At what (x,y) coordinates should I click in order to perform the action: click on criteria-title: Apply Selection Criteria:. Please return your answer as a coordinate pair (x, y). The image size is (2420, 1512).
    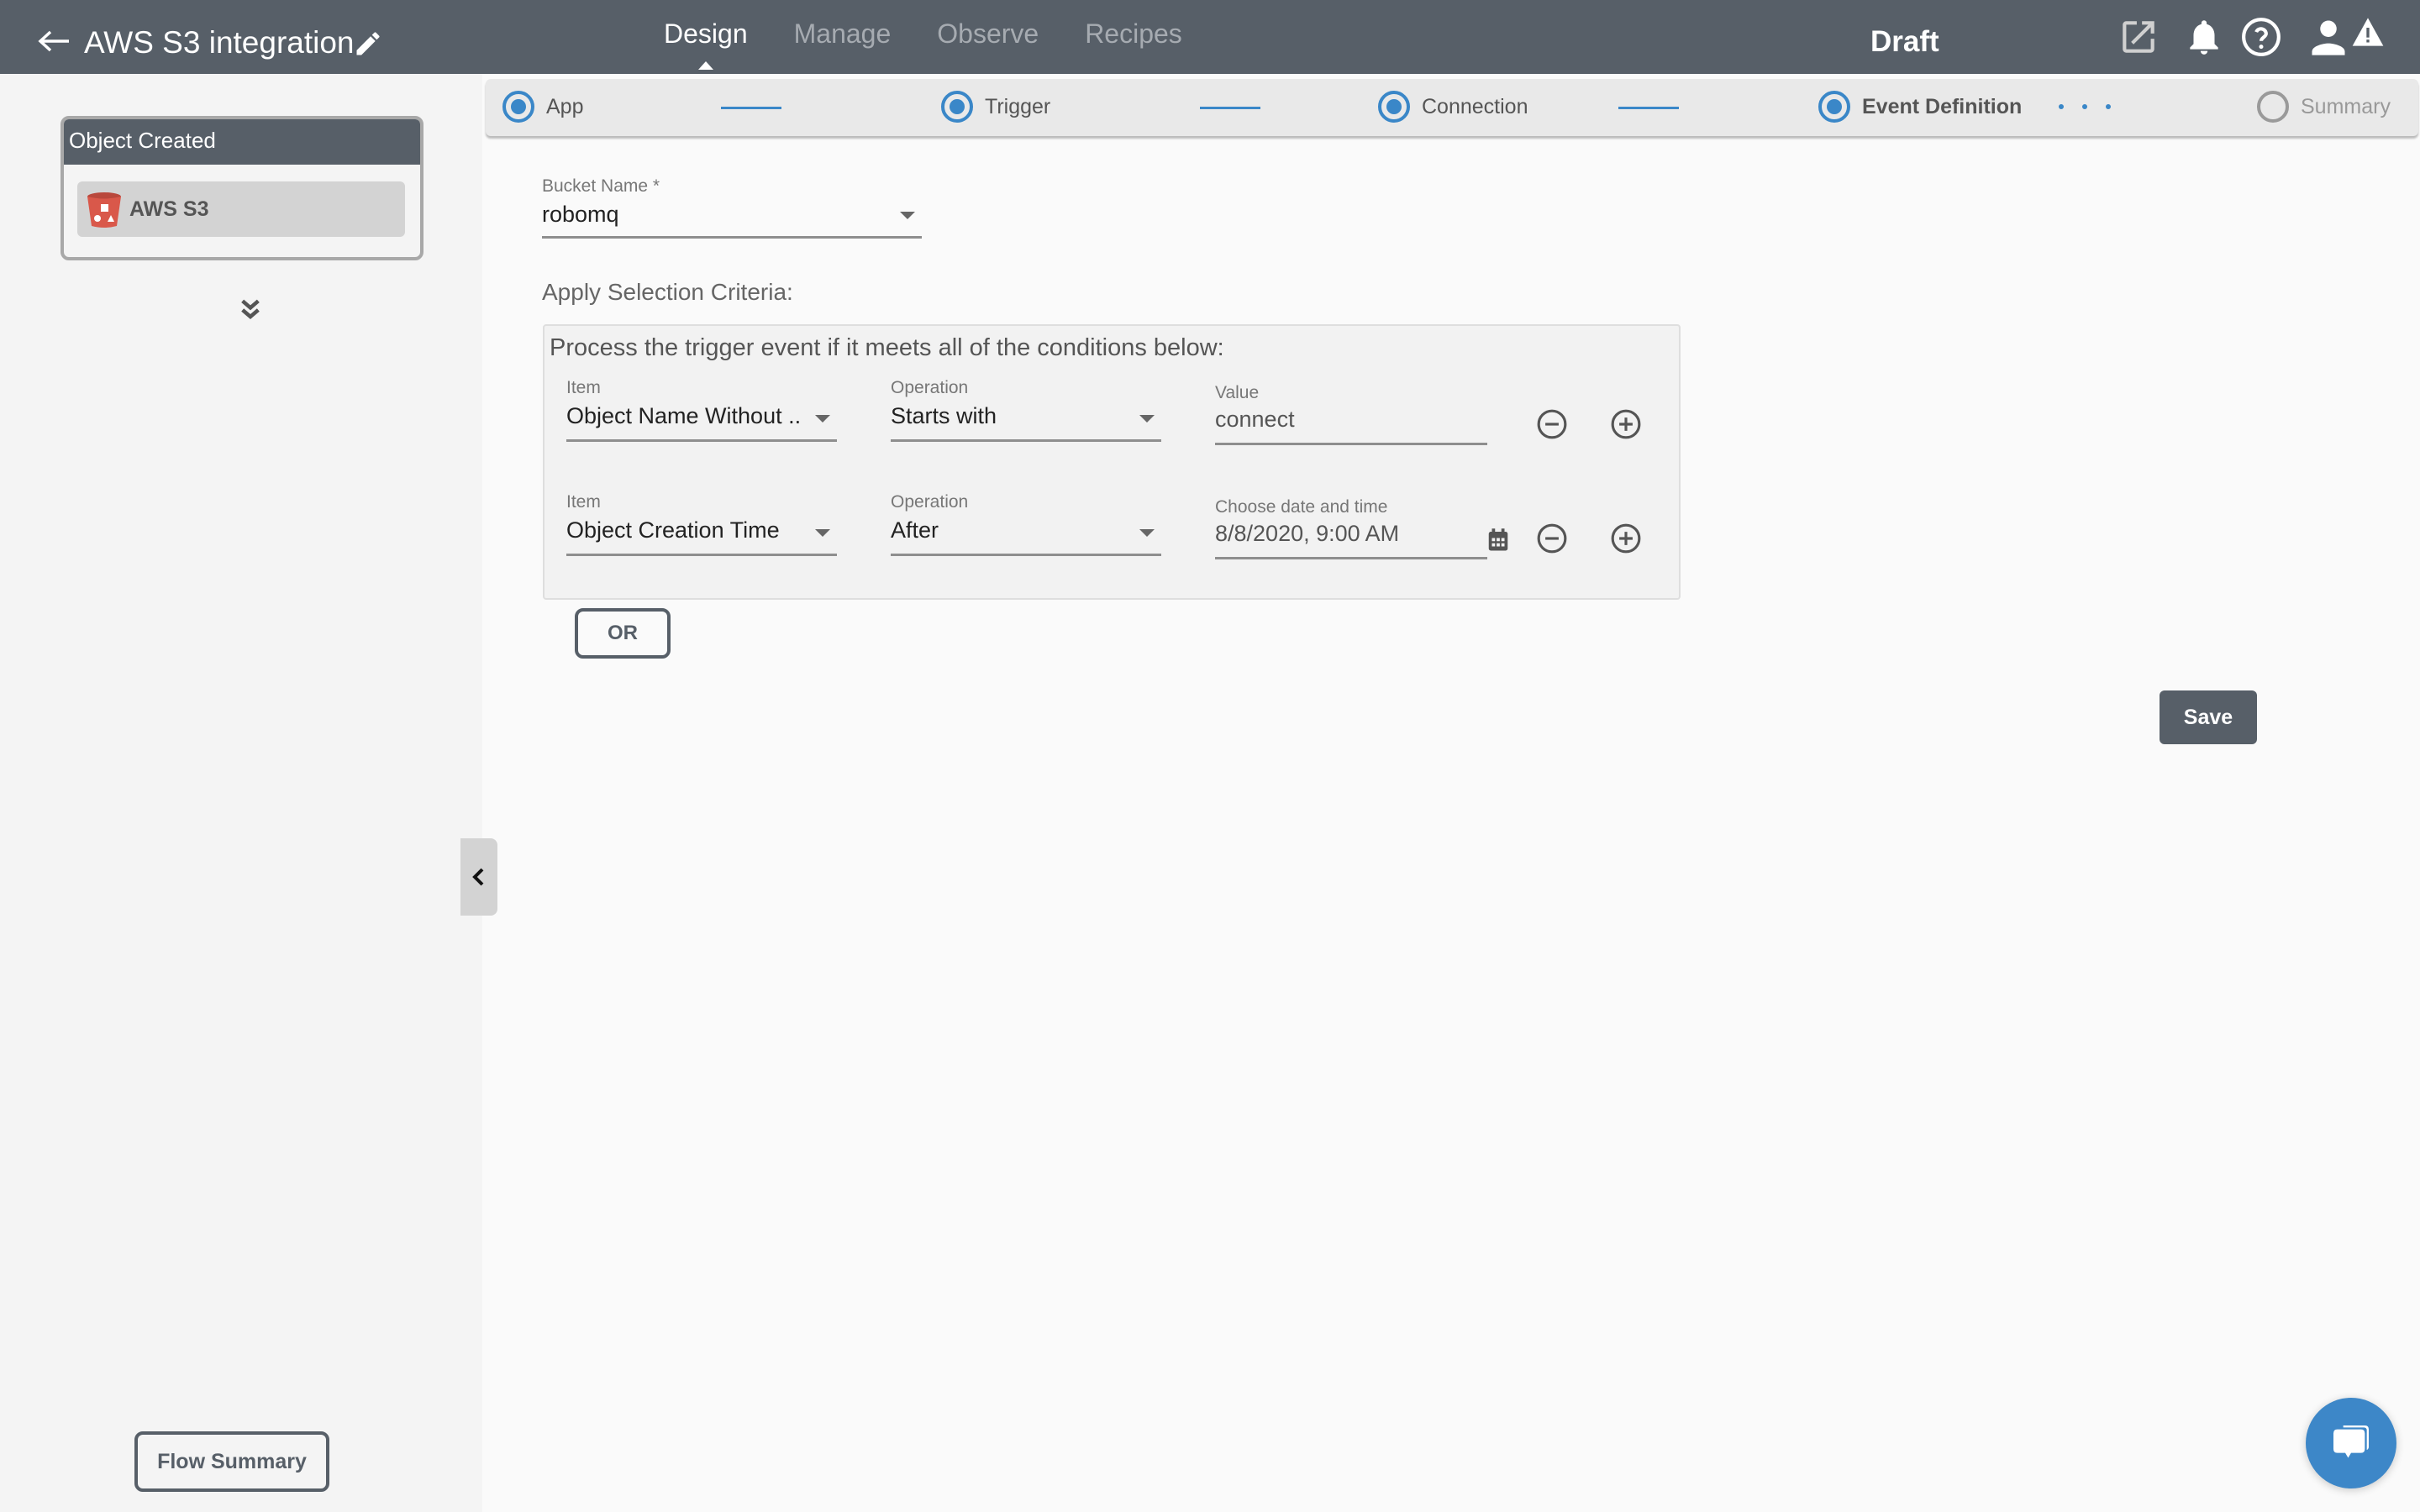
    Looking at the image, I should click on (667, 292).